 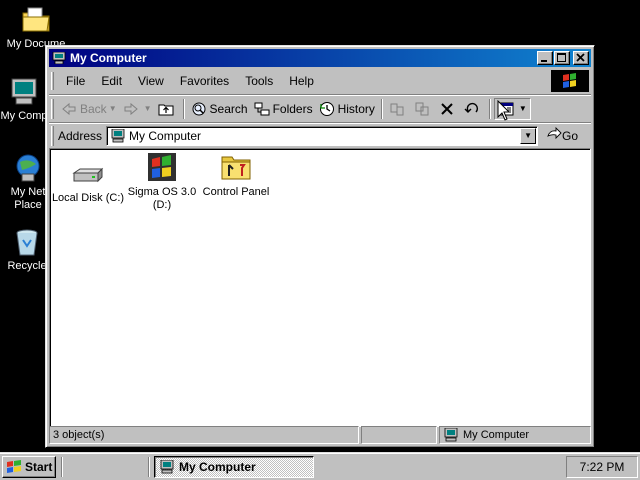 I want to click on search-button: Search, so click(x=219, y=109).